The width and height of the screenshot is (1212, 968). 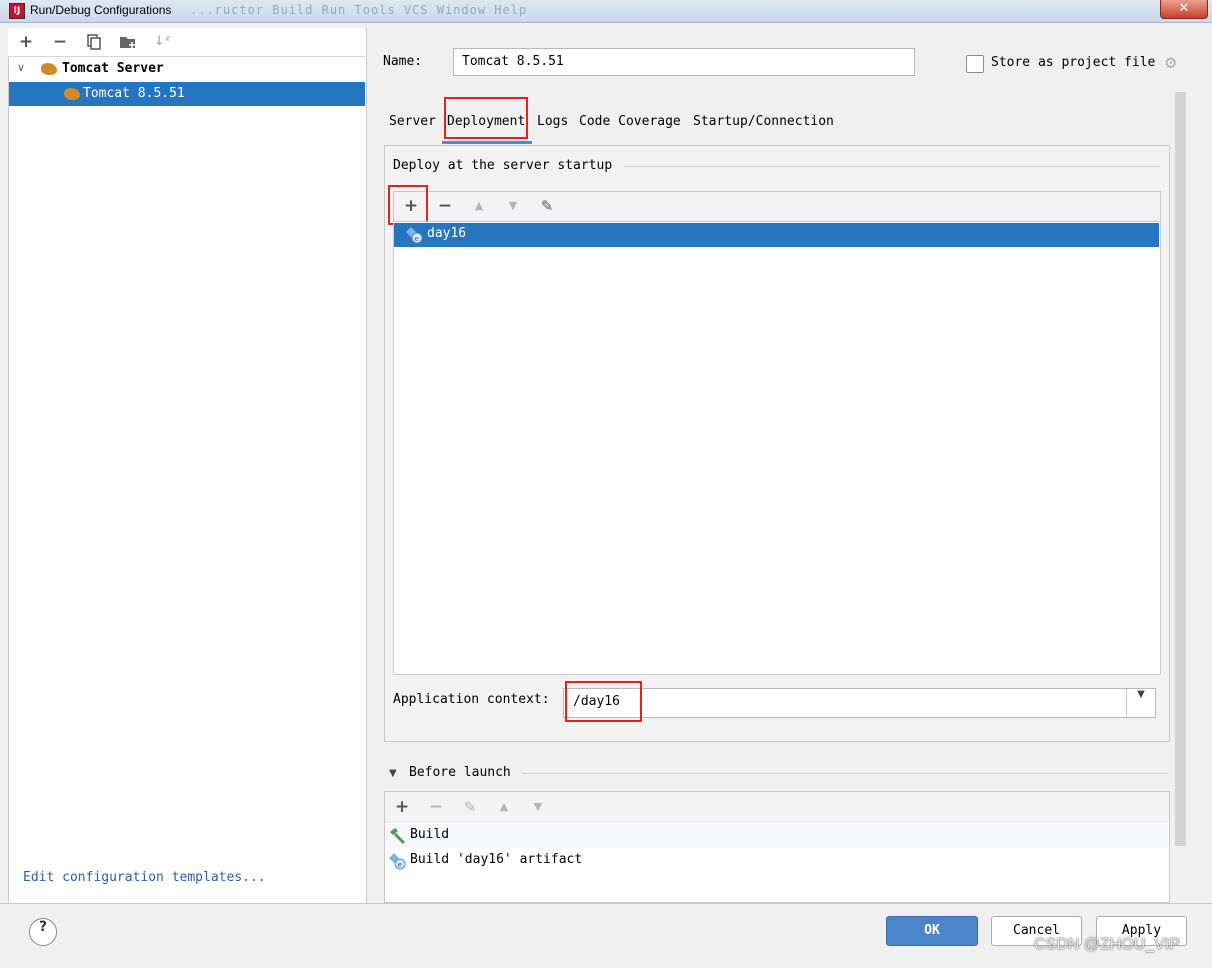 I want to click on artifact-label: day16, so click(x=447, y=233).